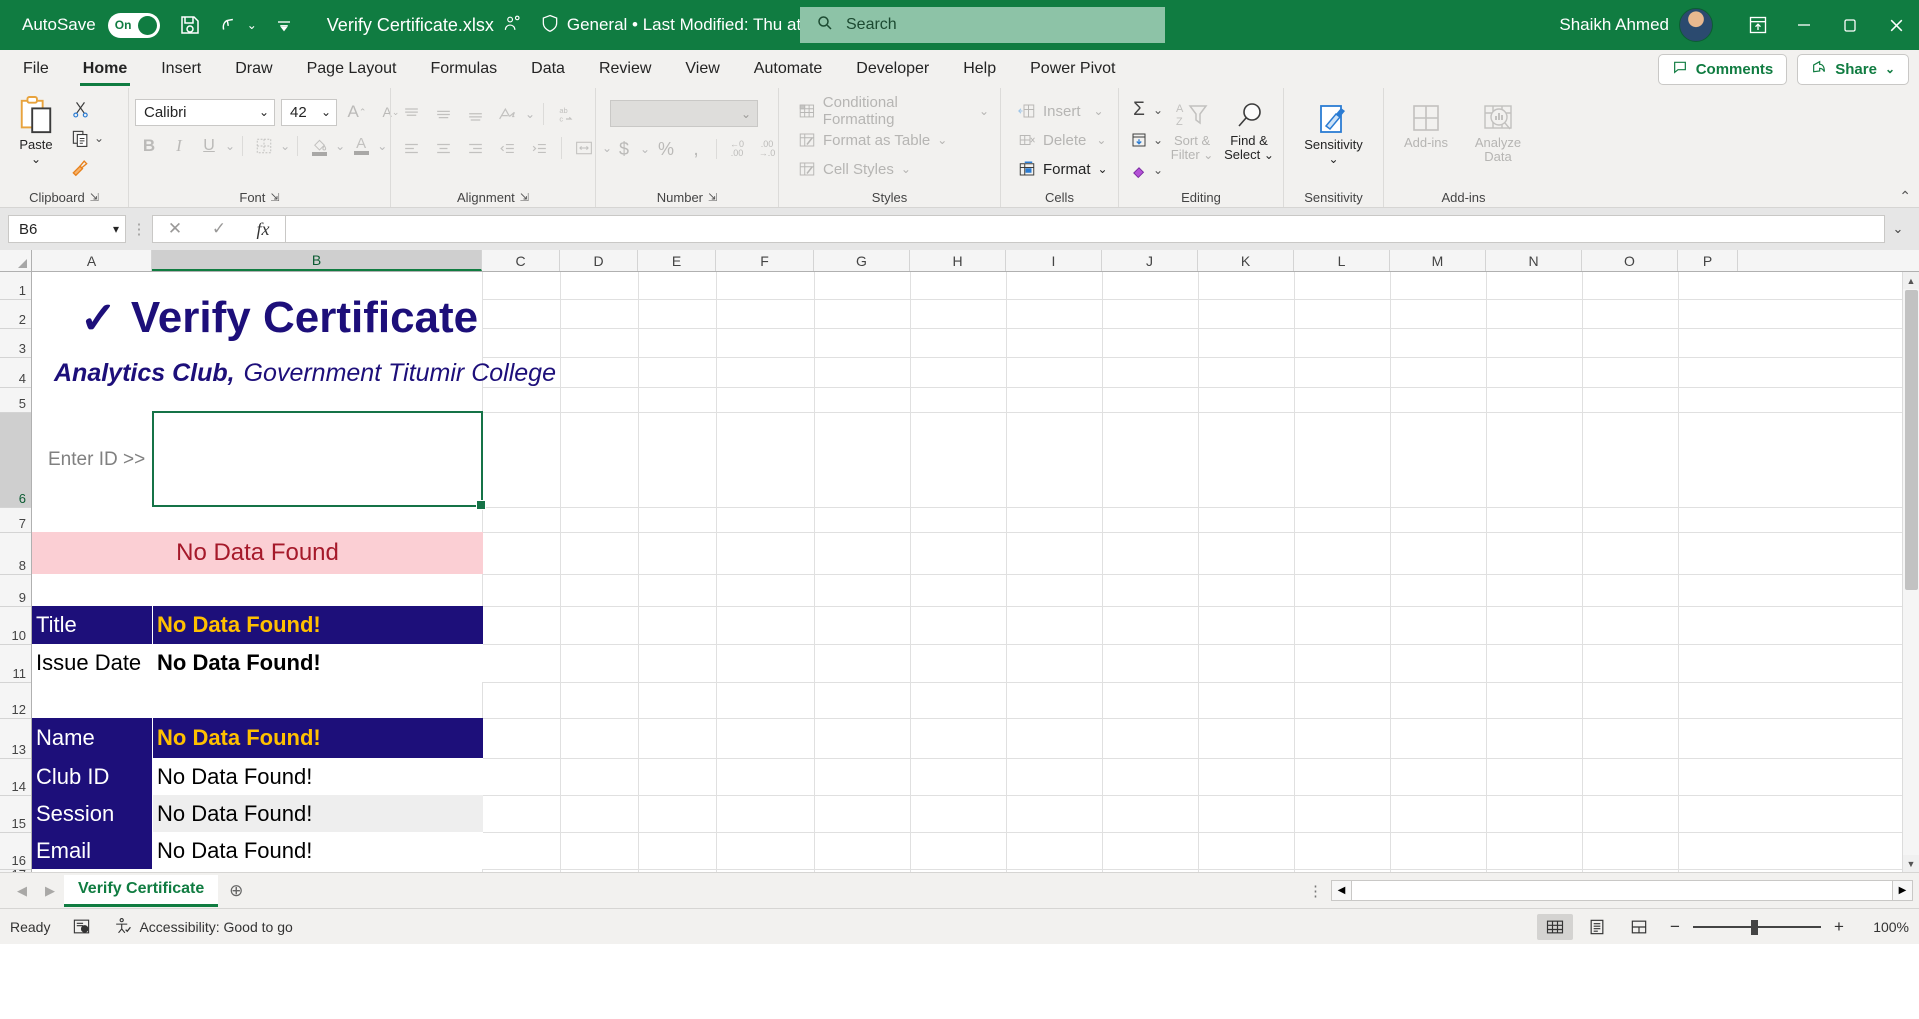  What do you see at coordinates (1911, 440) in the screenshot?
I see `vertical-scroll-thumb` at bounding box center [1911, 440].